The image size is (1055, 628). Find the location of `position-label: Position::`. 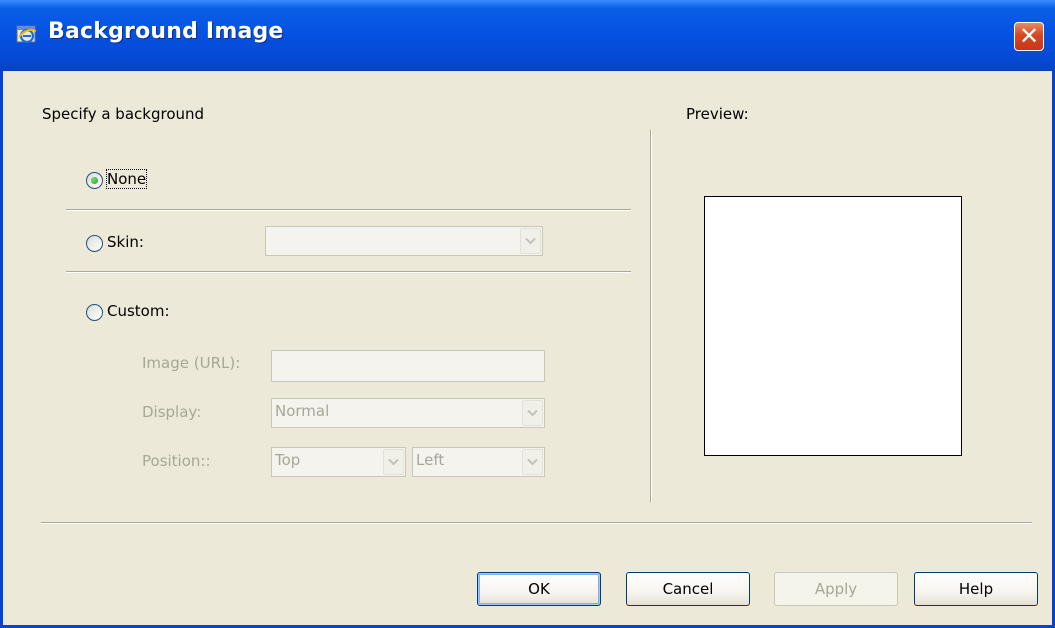

position-label: Position:: is located at coordinates (176, 461).